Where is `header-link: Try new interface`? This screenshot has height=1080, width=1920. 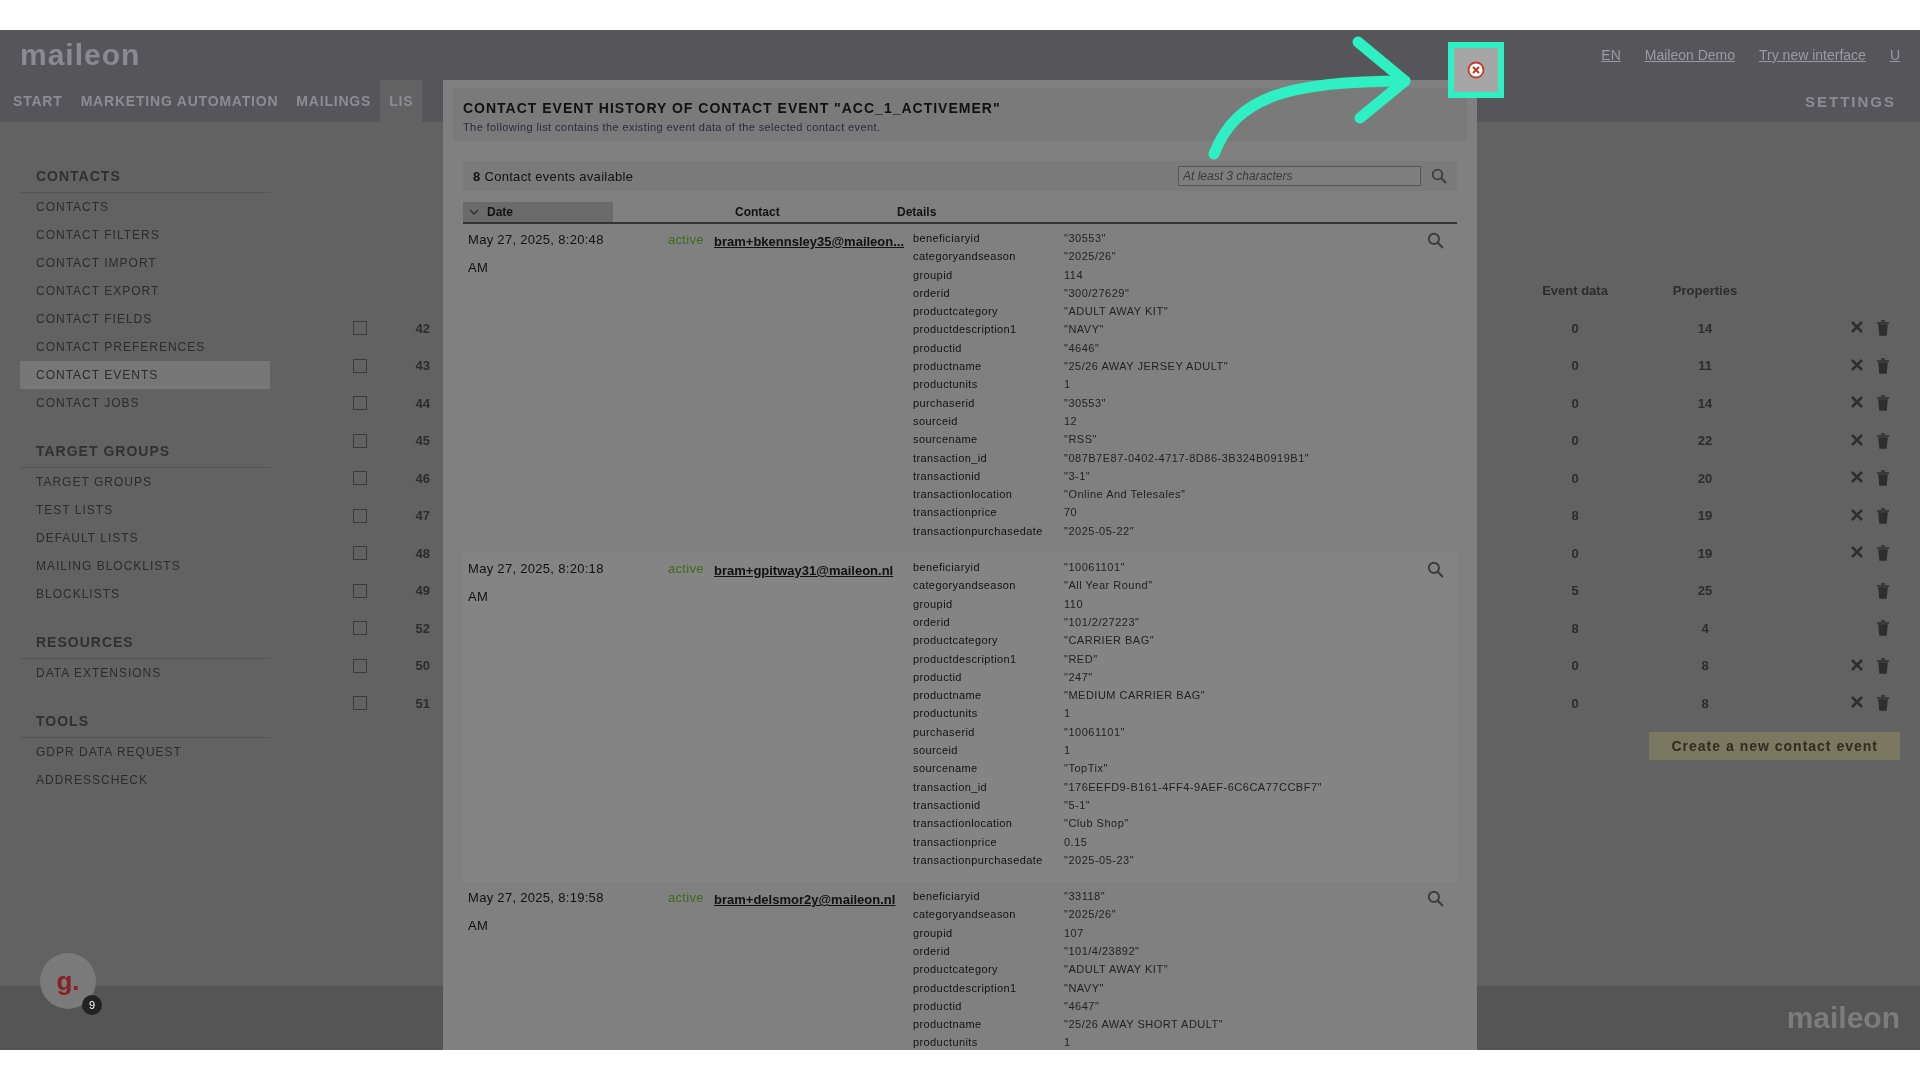
header-link: Try new interface is located at coordinates (1812, 55).